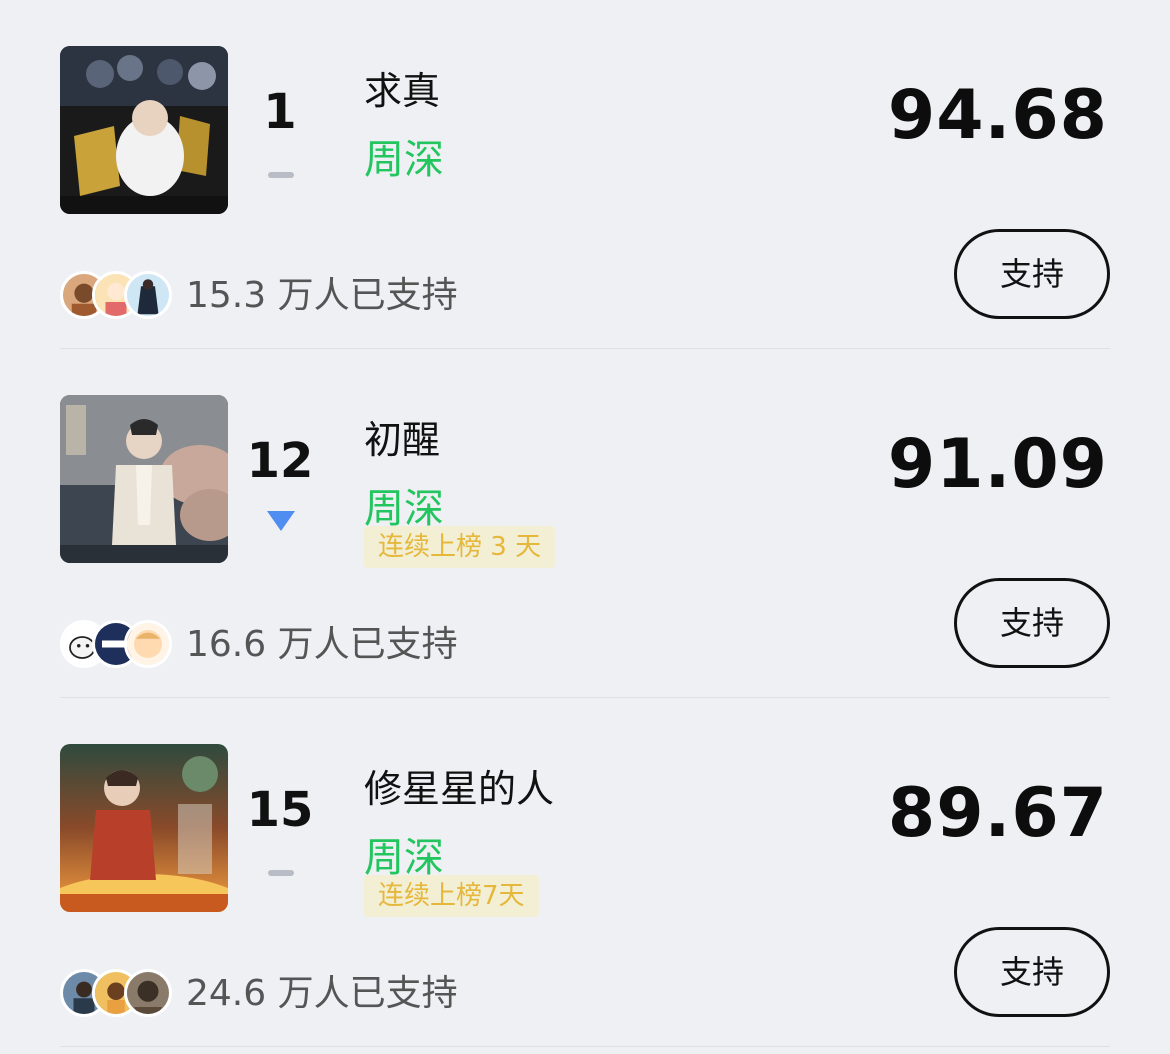 The width and height of the screenshot is (1170, 1054). I want to click on rank-number: 12, so click(280, 461).